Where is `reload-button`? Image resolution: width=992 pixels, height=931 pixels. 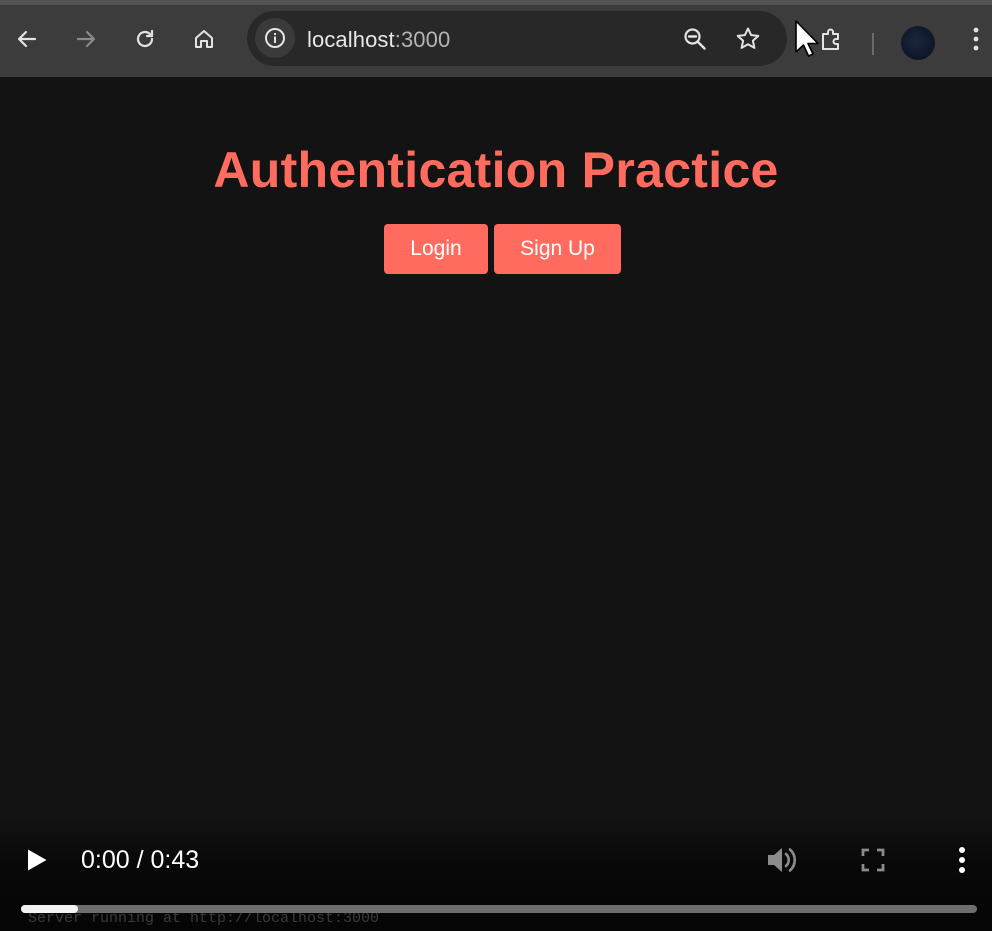 reload-button is located at coordinates (145, 39).